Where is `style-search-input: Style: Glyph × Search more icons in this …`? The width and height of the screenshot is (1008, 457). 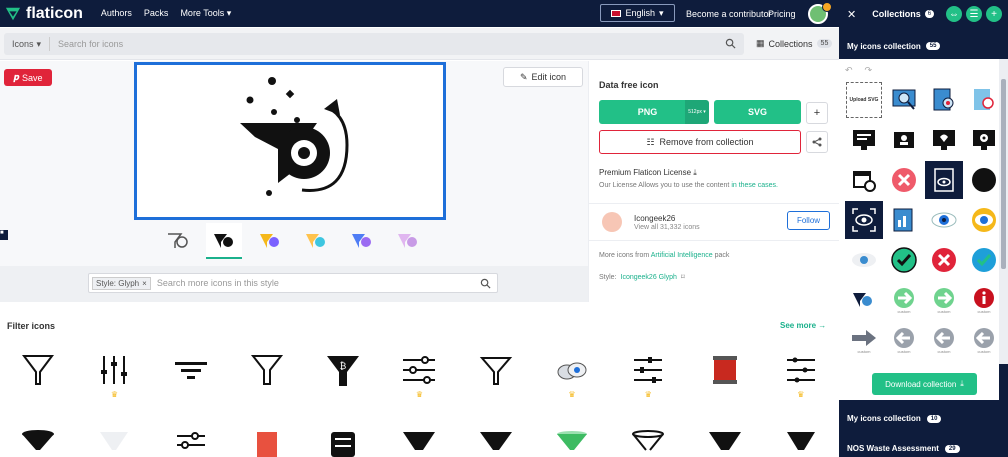
style-search-input: Style: Glyph × Search more icons in this … is located at coordinates (293, 283).